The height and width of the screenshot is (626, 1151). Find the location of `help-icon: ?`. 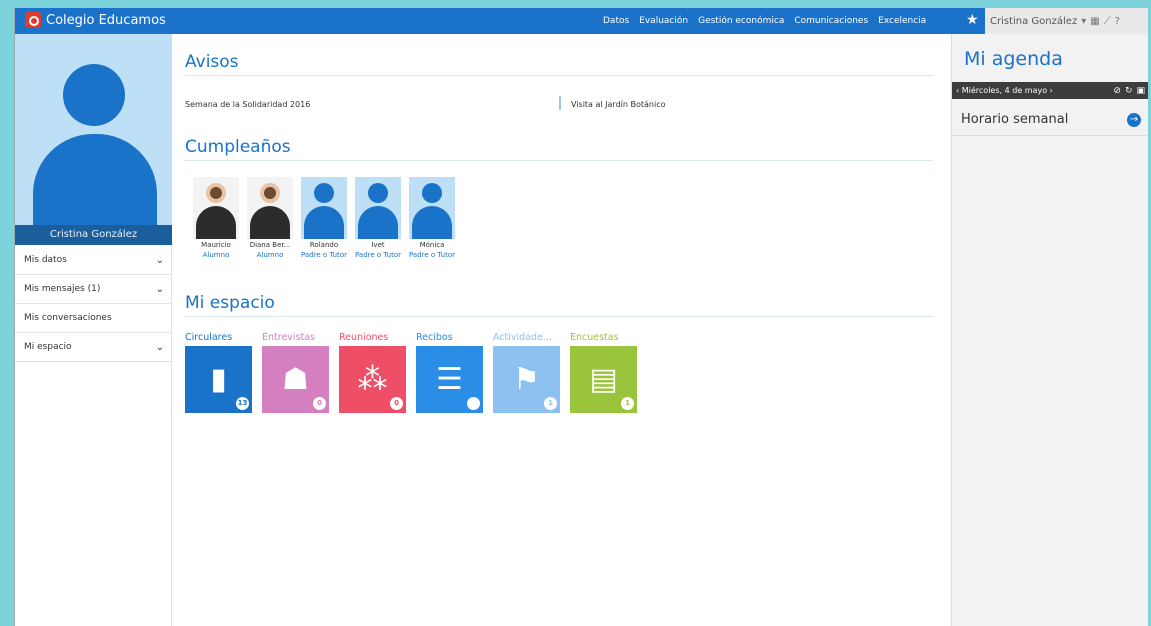

help-icon: ? is located at coordinates (1117, 21).